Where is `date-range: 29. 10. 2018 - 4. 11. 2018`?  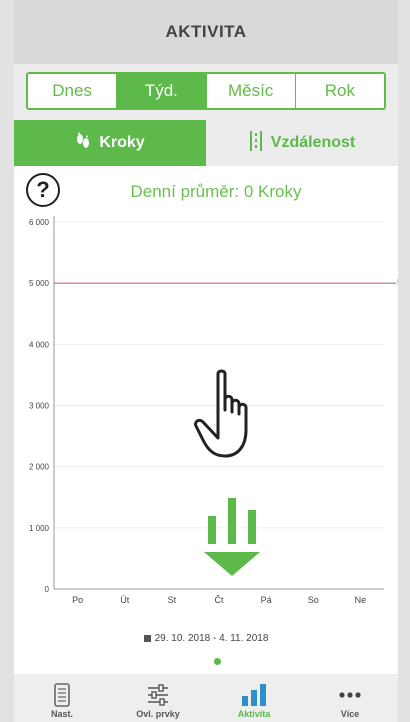
date-range: 29. 10. 2018 - 4. 11. 2018 is located at coordinates (206, 638).